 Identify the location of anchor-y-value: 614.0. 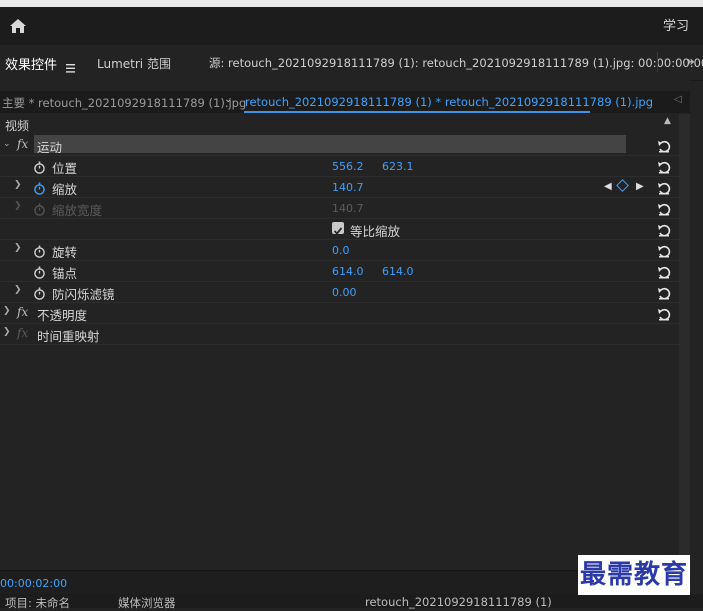
(398, 271).